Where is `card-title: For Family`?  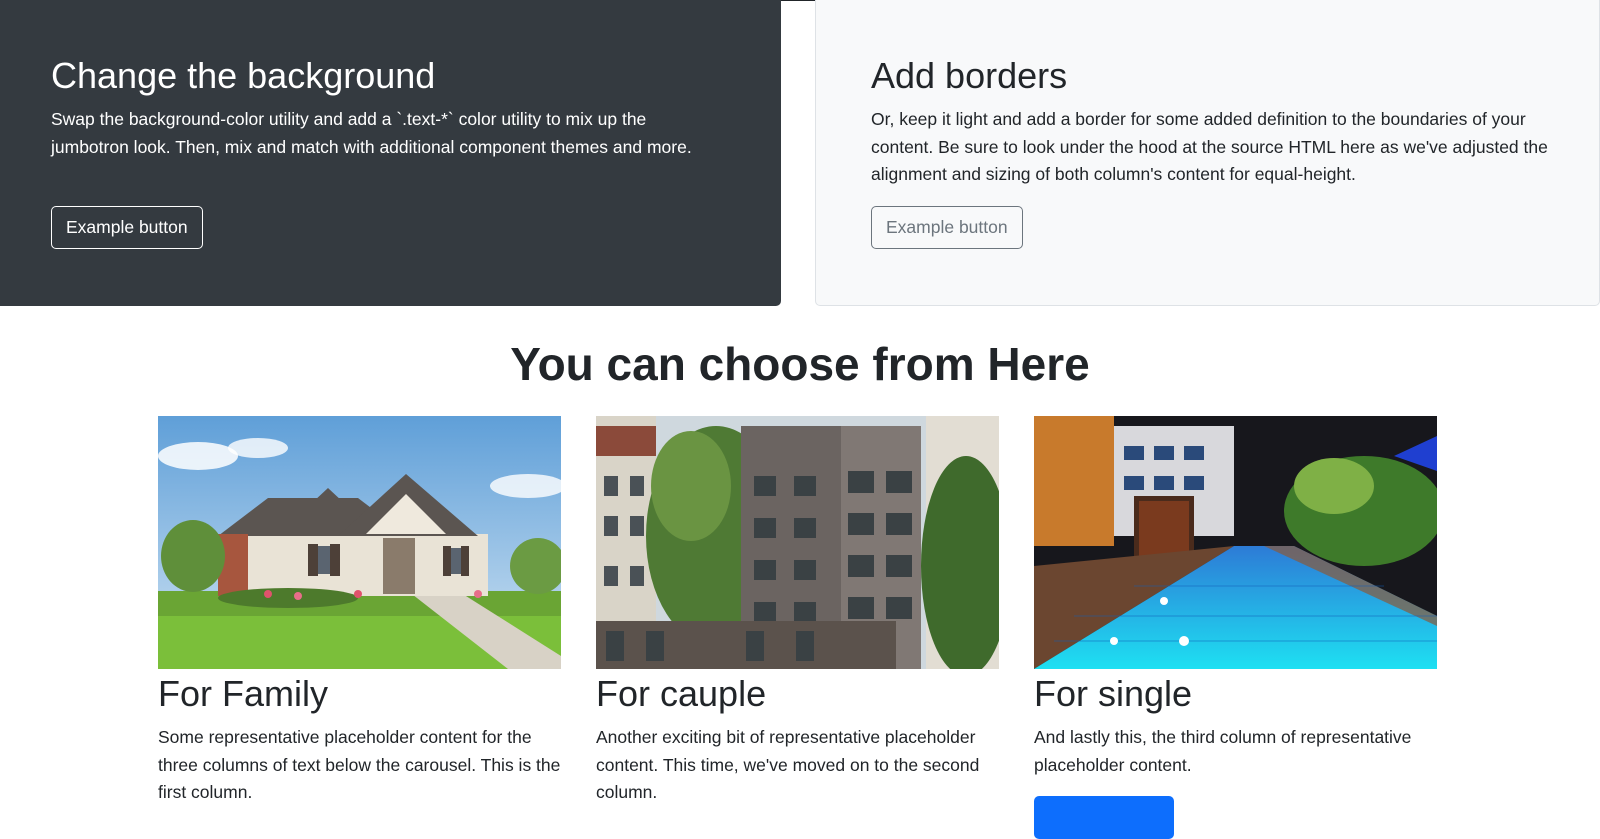 card-title: For Family is located at coordinates (243, 693).